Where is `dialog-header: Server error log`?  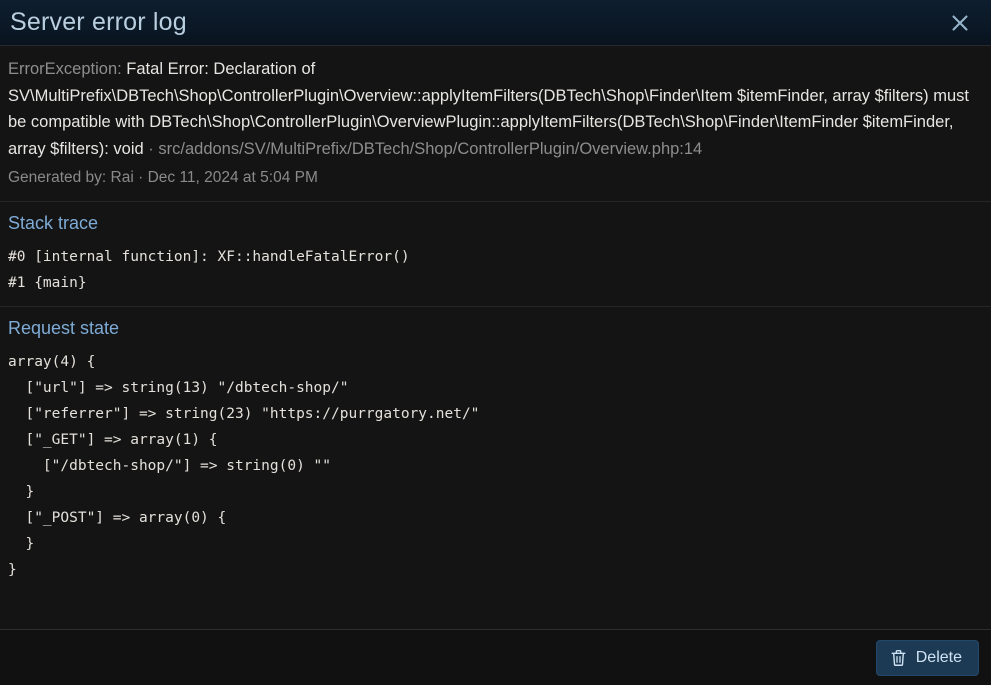 dialog-header: Server error log is located at coordinates (495, 23).